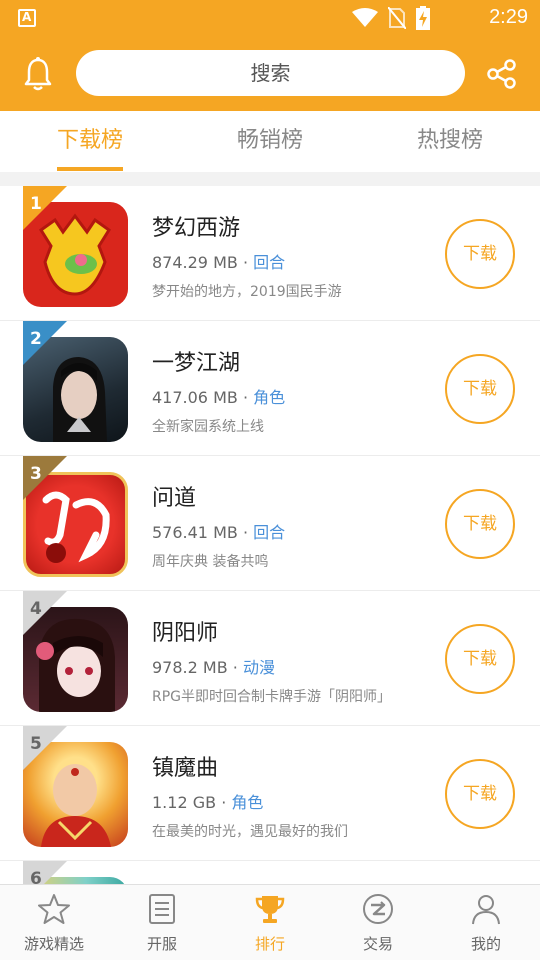 The width and height of the screenshot is (540, 960). I want to click on app-description: 周年庆典 装备共鸣, so click(210, 562).